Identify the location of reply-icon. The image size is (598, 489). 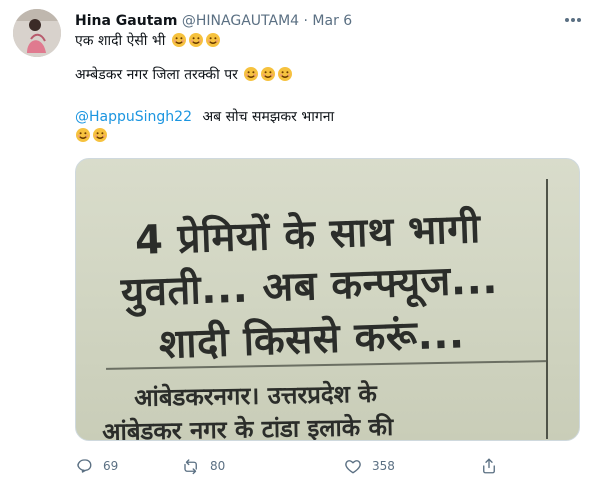
(84, 466).